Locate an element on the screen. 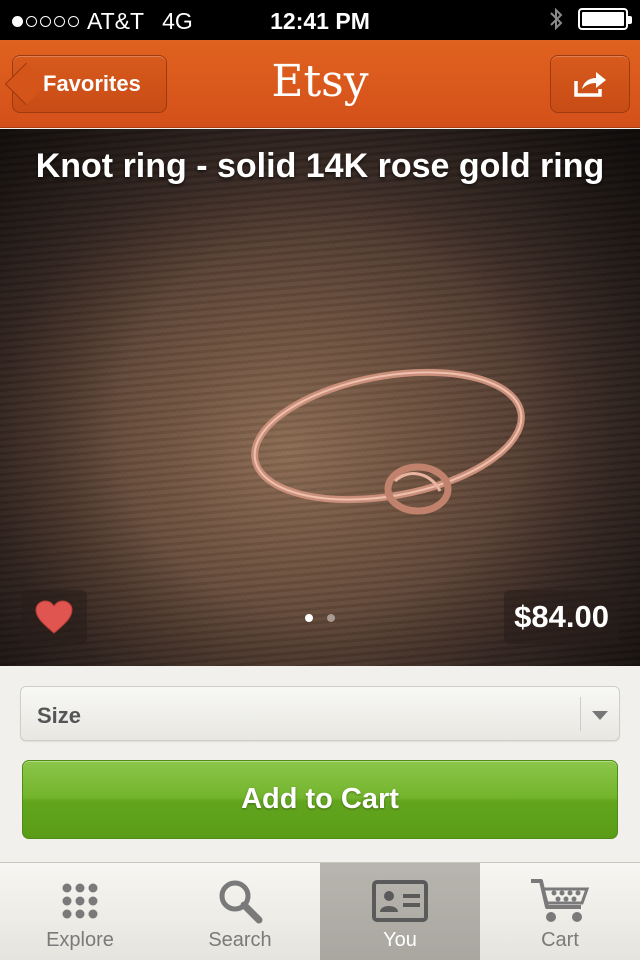  share-icon is located at coordinates (590, 84).